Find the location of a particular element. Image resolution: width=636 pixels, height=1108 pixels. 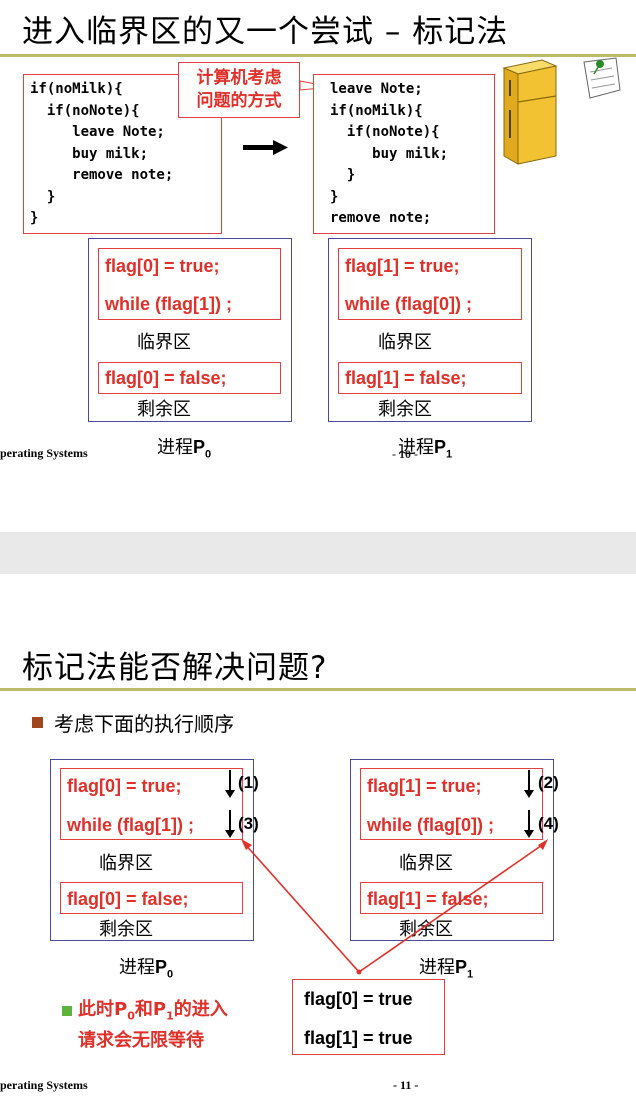

conclusion-line-1: 此时P0和P1的进入 is located at coordinates (153, 1011).